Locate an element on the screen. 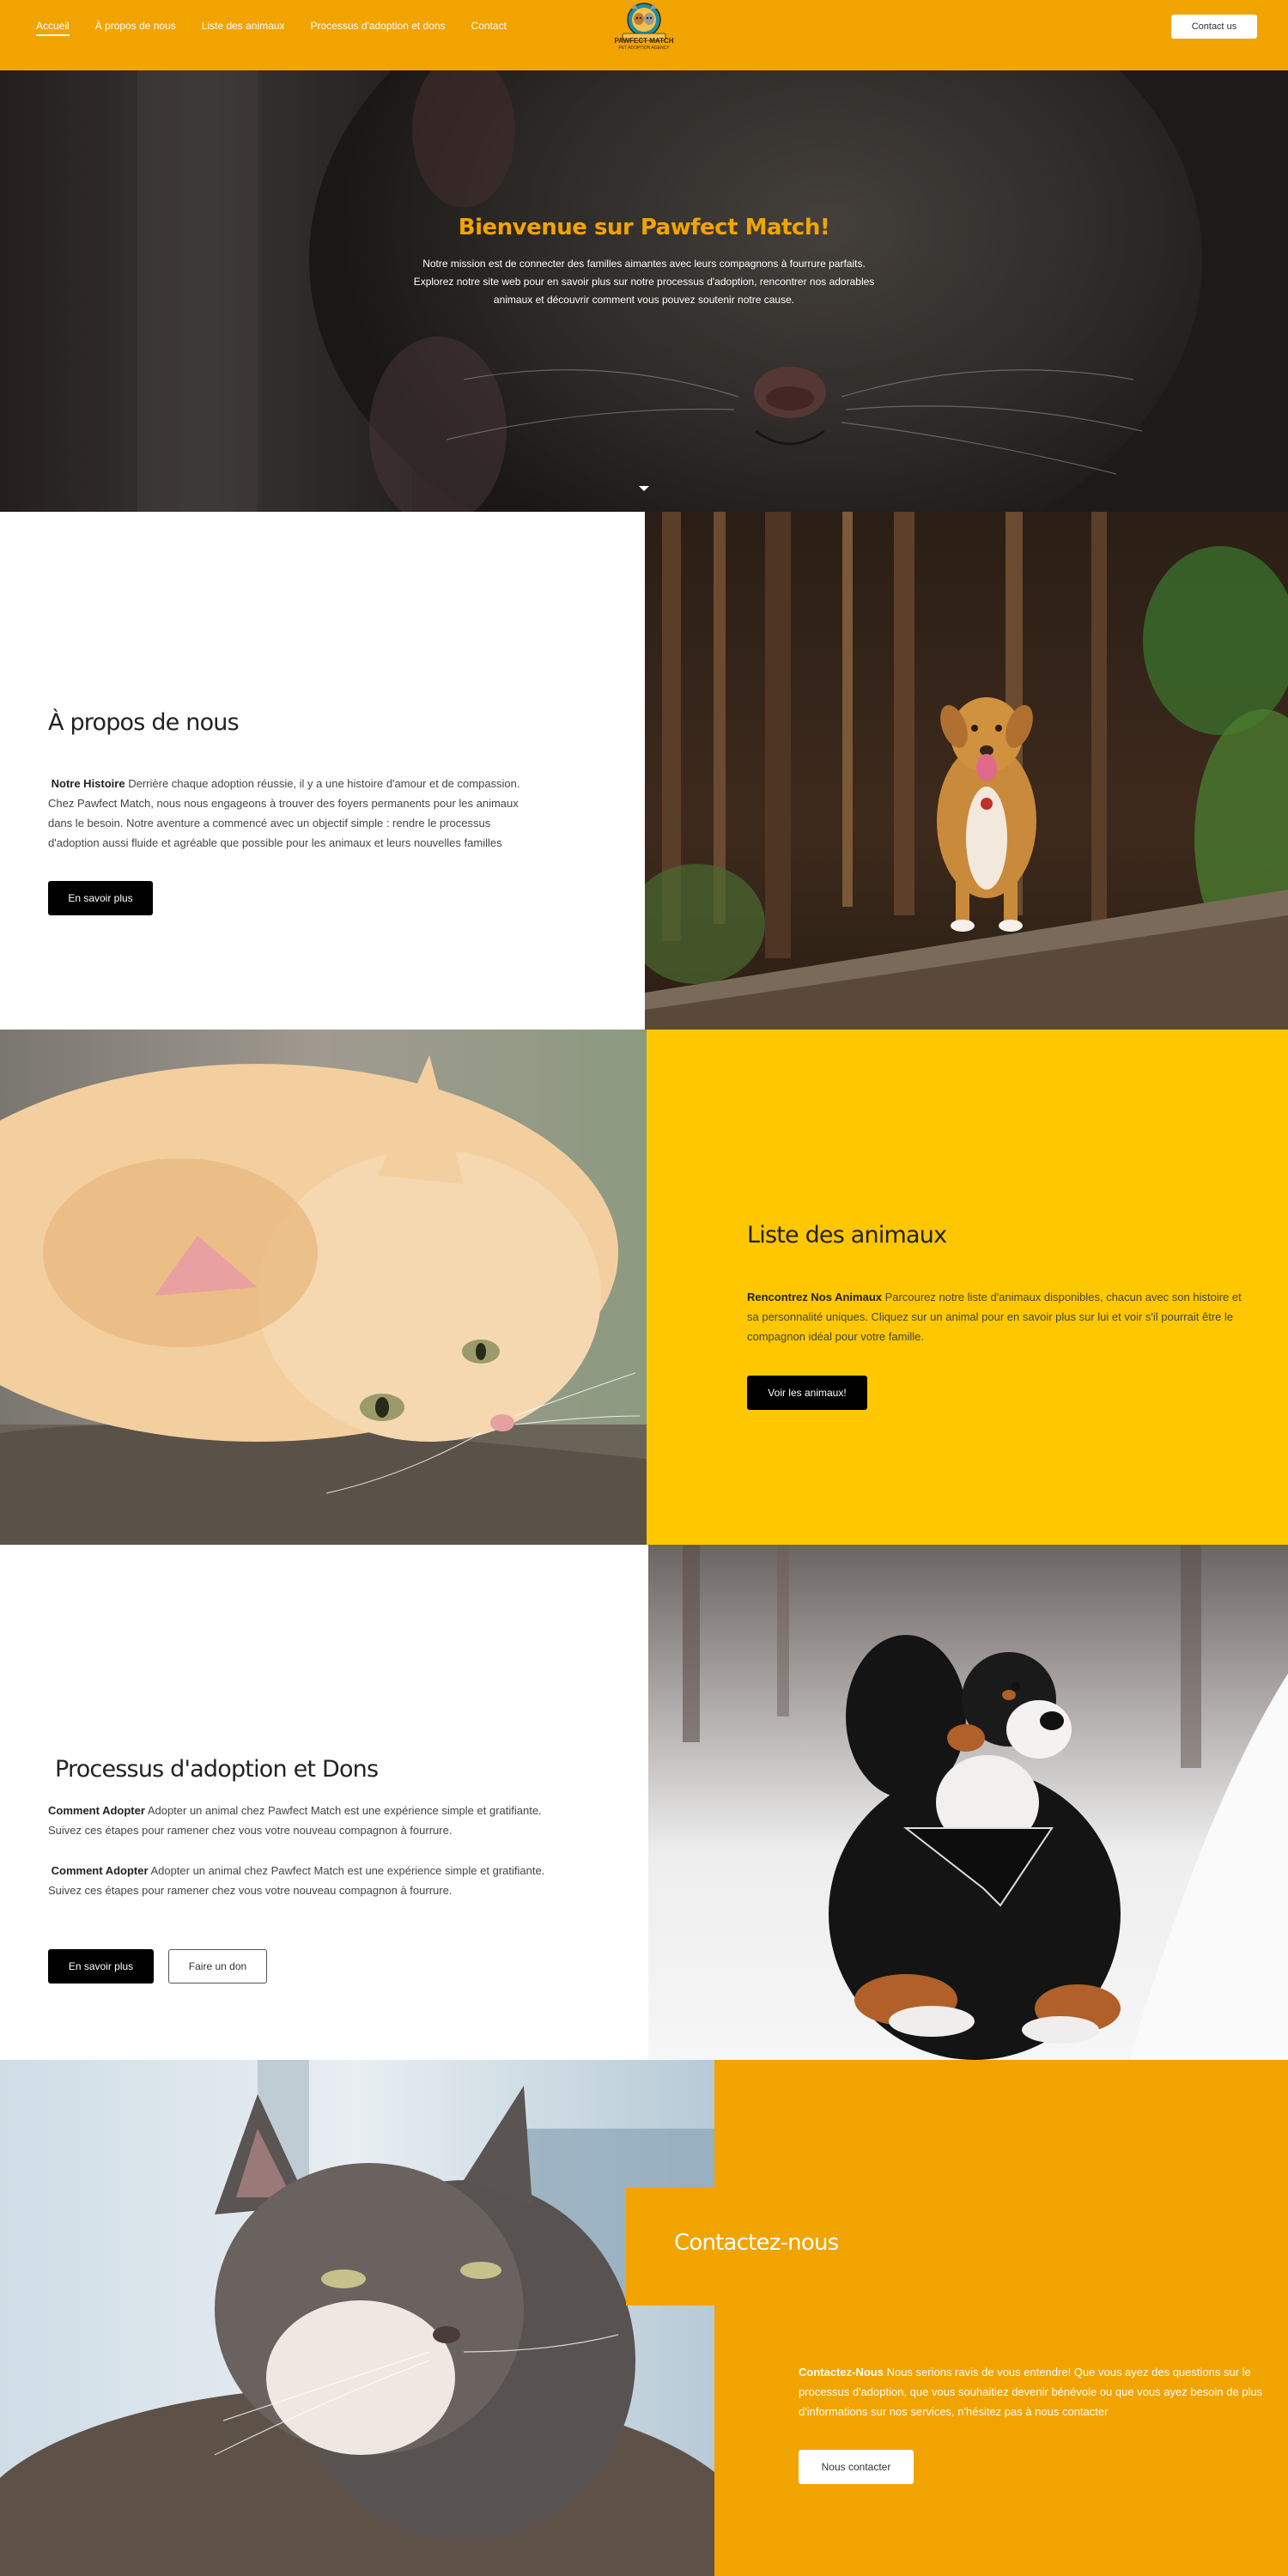 This screenshot has height=2576, width=1288. logo-tagline: PET ADOPTION AGENCY is located at coordinates (644, 48).